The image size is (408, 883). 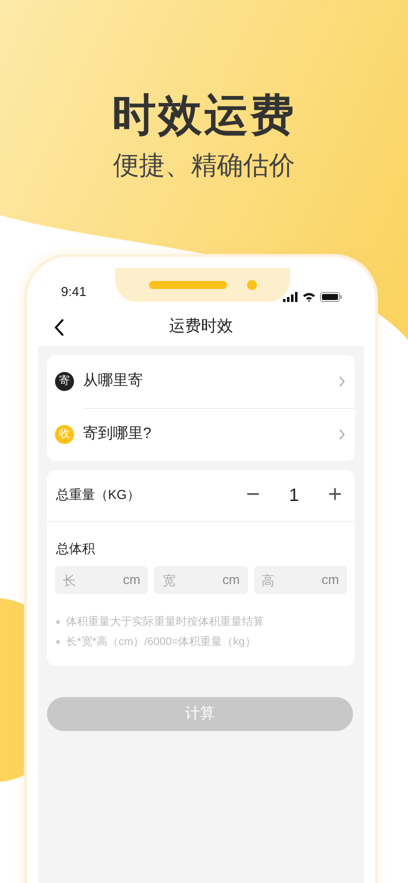 What do you see at coordinates (251, 285) in the screenshot?
I see `camera-dot` at bounding box center [251, 285].